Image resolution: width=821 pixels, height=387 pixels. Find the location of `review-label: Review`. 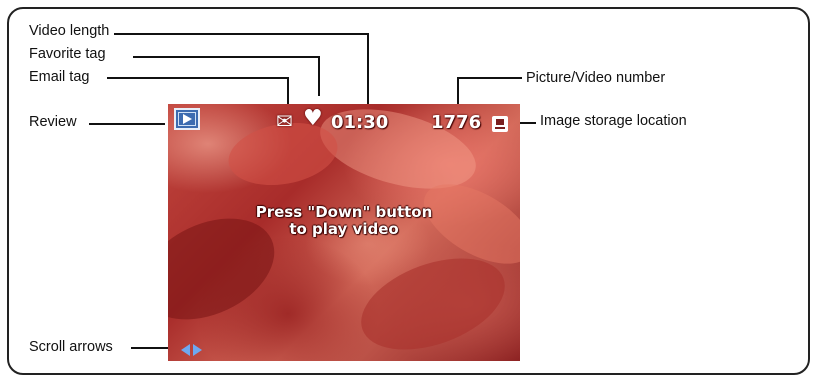

review-label: Review is located at coordinates (53, 122).